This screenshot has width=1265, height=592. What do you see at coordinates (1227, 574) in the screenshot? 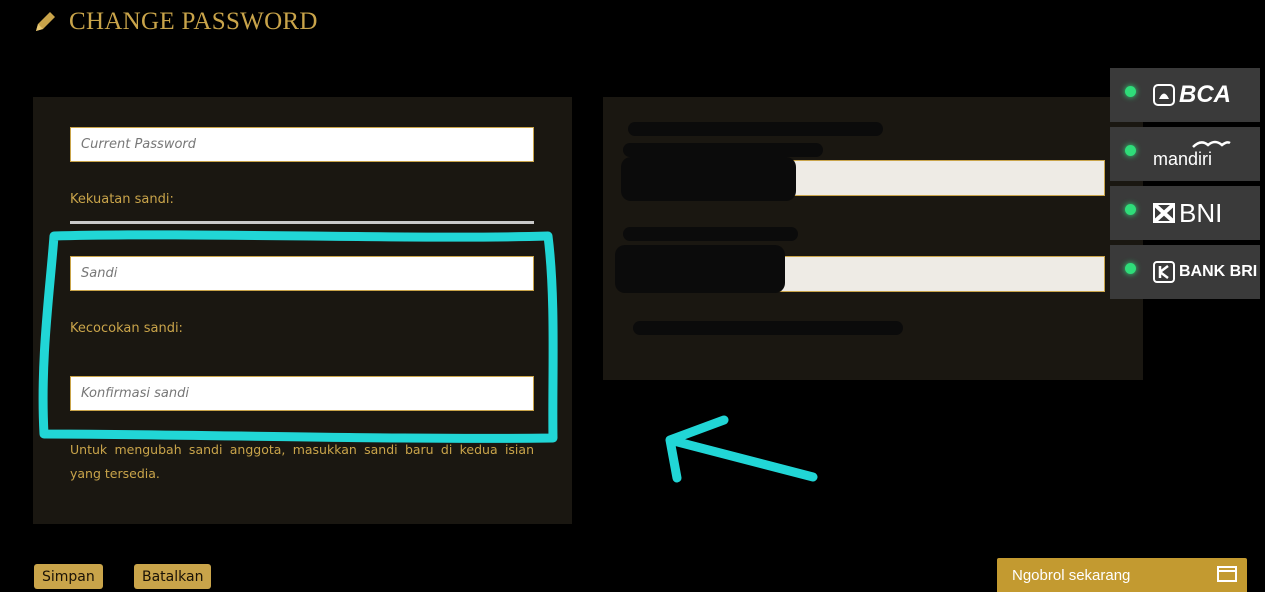
I see `maximize-icon` at bounding box center [1227, 574].